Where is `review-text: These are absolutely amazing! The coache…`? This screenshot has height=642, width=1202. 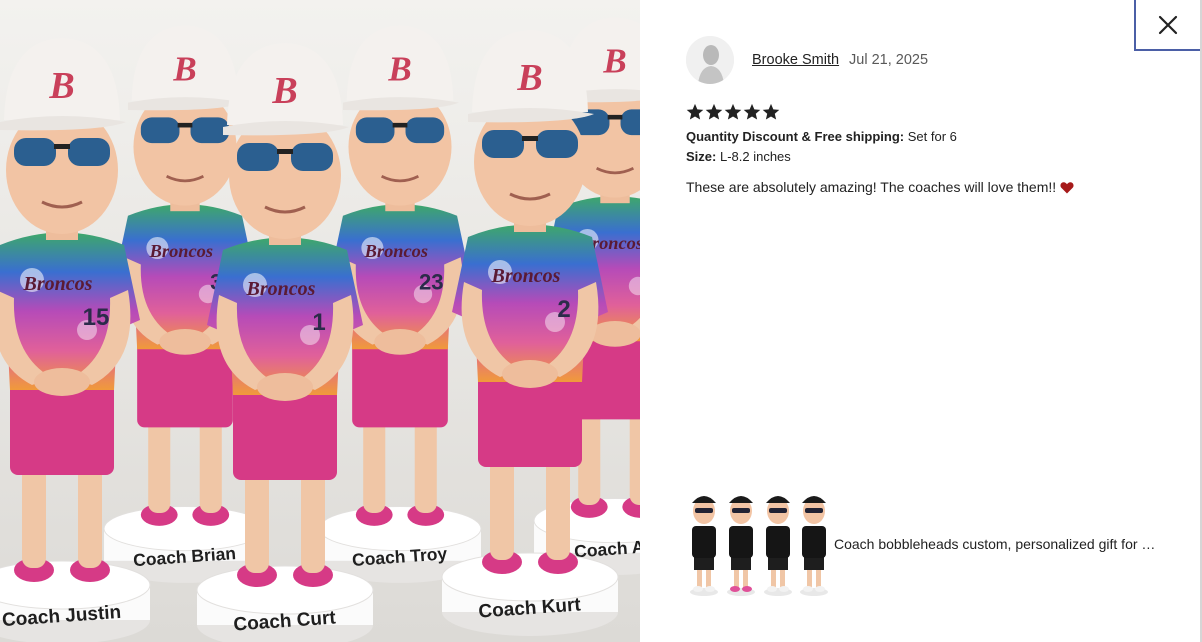 review-text: These are absolutely amazing! The coache… is located at coordinates (871, 187).